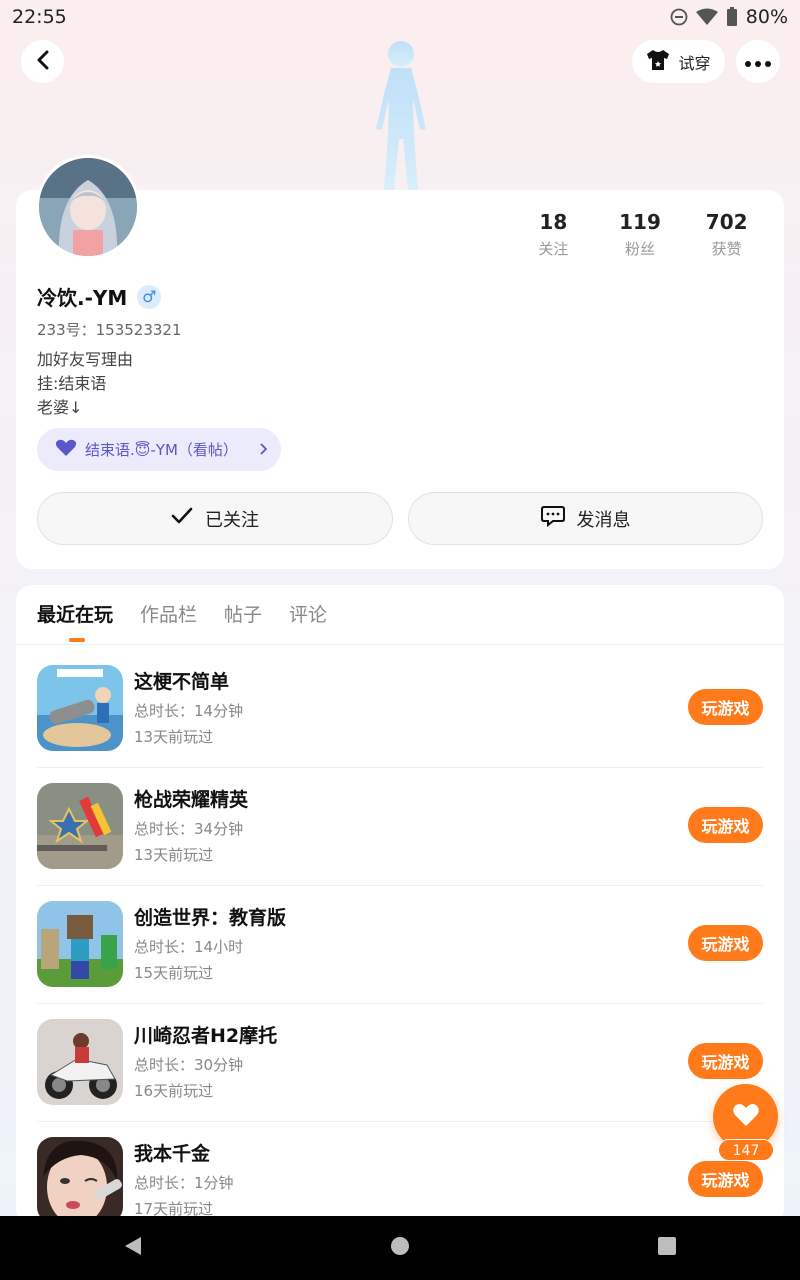  I want to click on bio-line: 老婆↓, so click(60, 407).